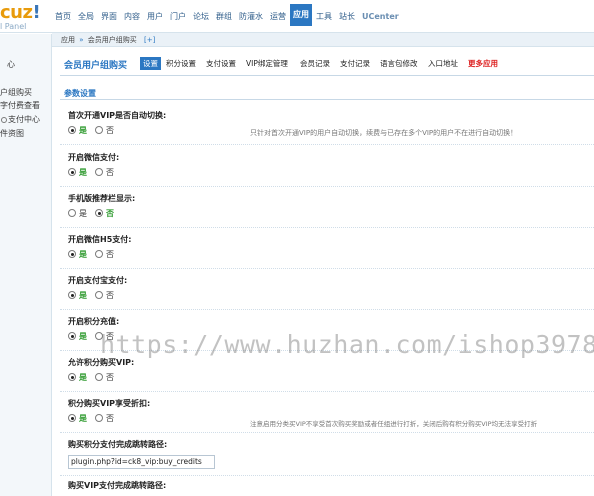  I want to click on topnav-item-7: 群组, so click(224, 17).